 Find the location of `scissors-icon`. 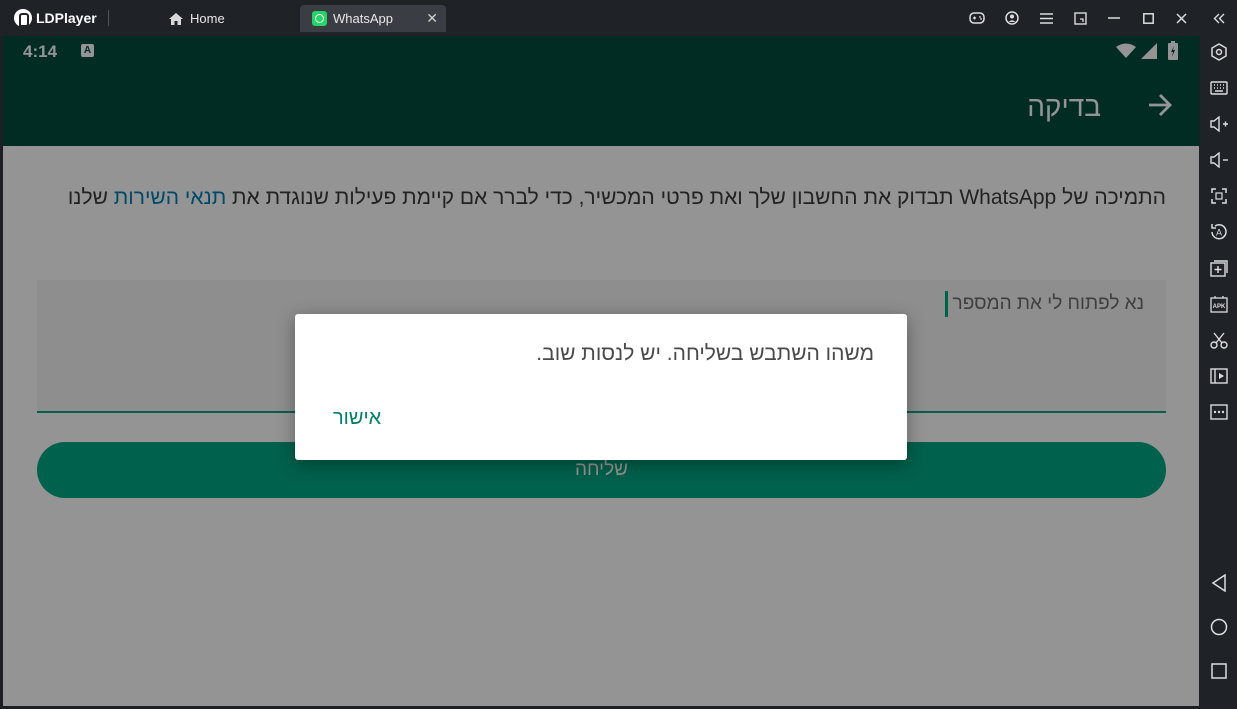

scissors-icon is located at coordinates (1219, 340).